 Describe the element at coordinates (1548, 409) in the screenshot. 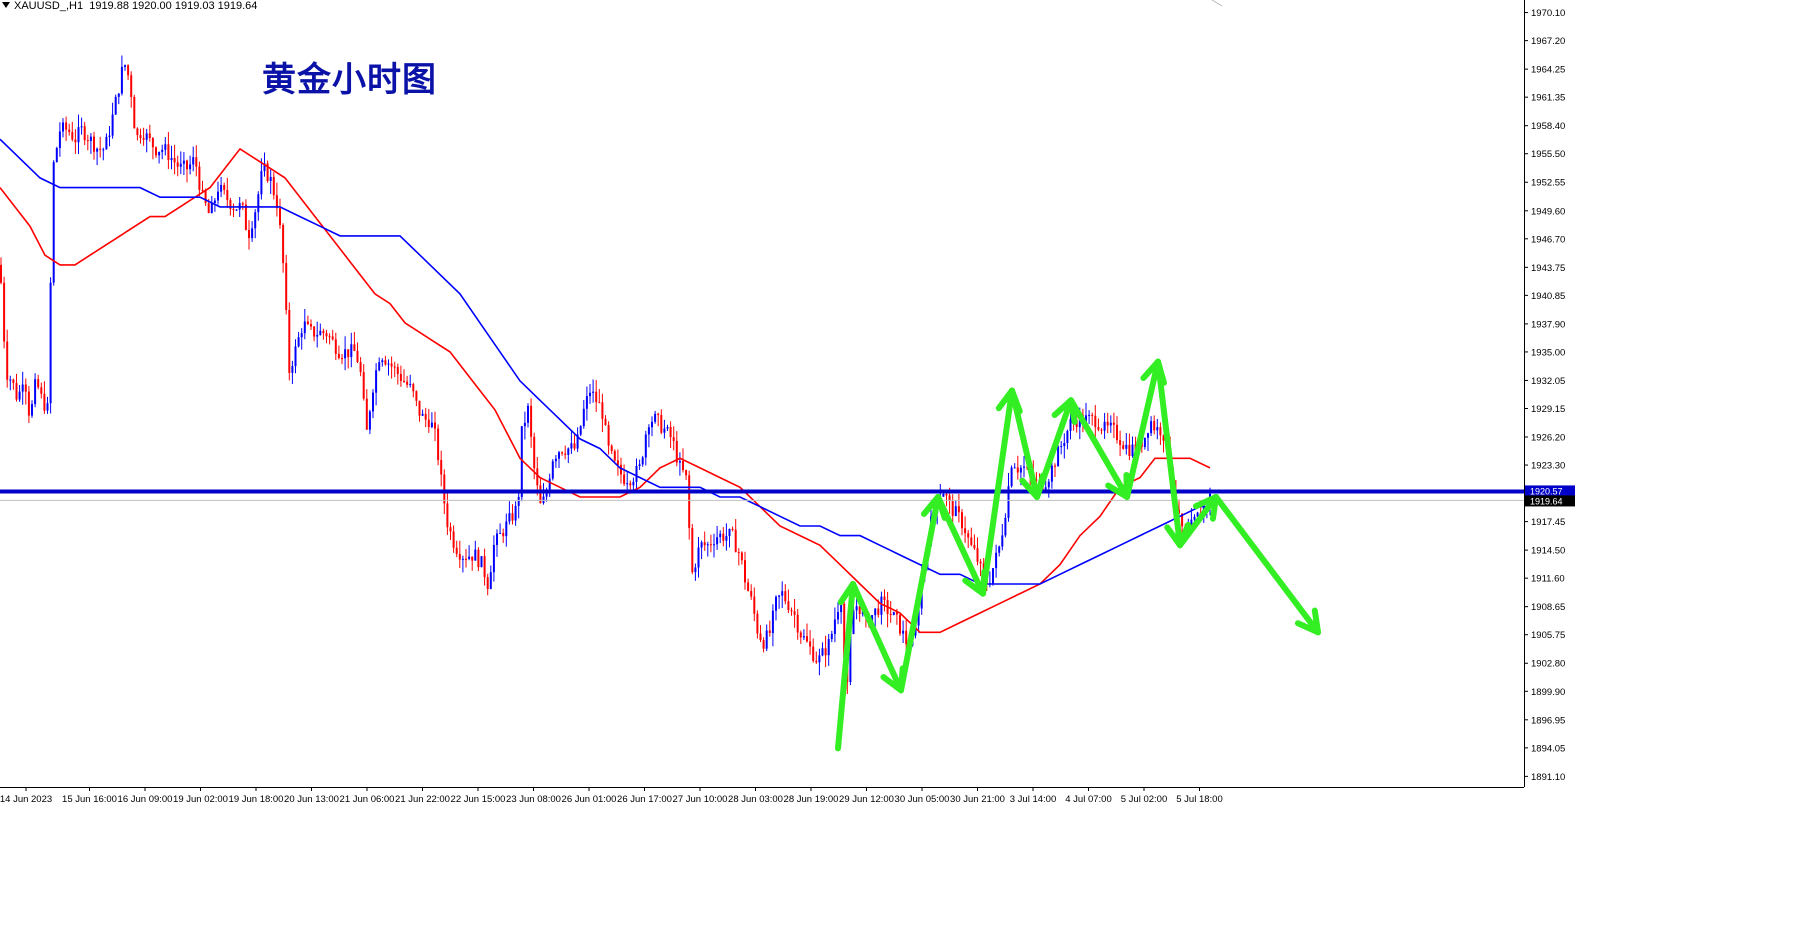

I see `y-tick-label: 1929.15` at that location.